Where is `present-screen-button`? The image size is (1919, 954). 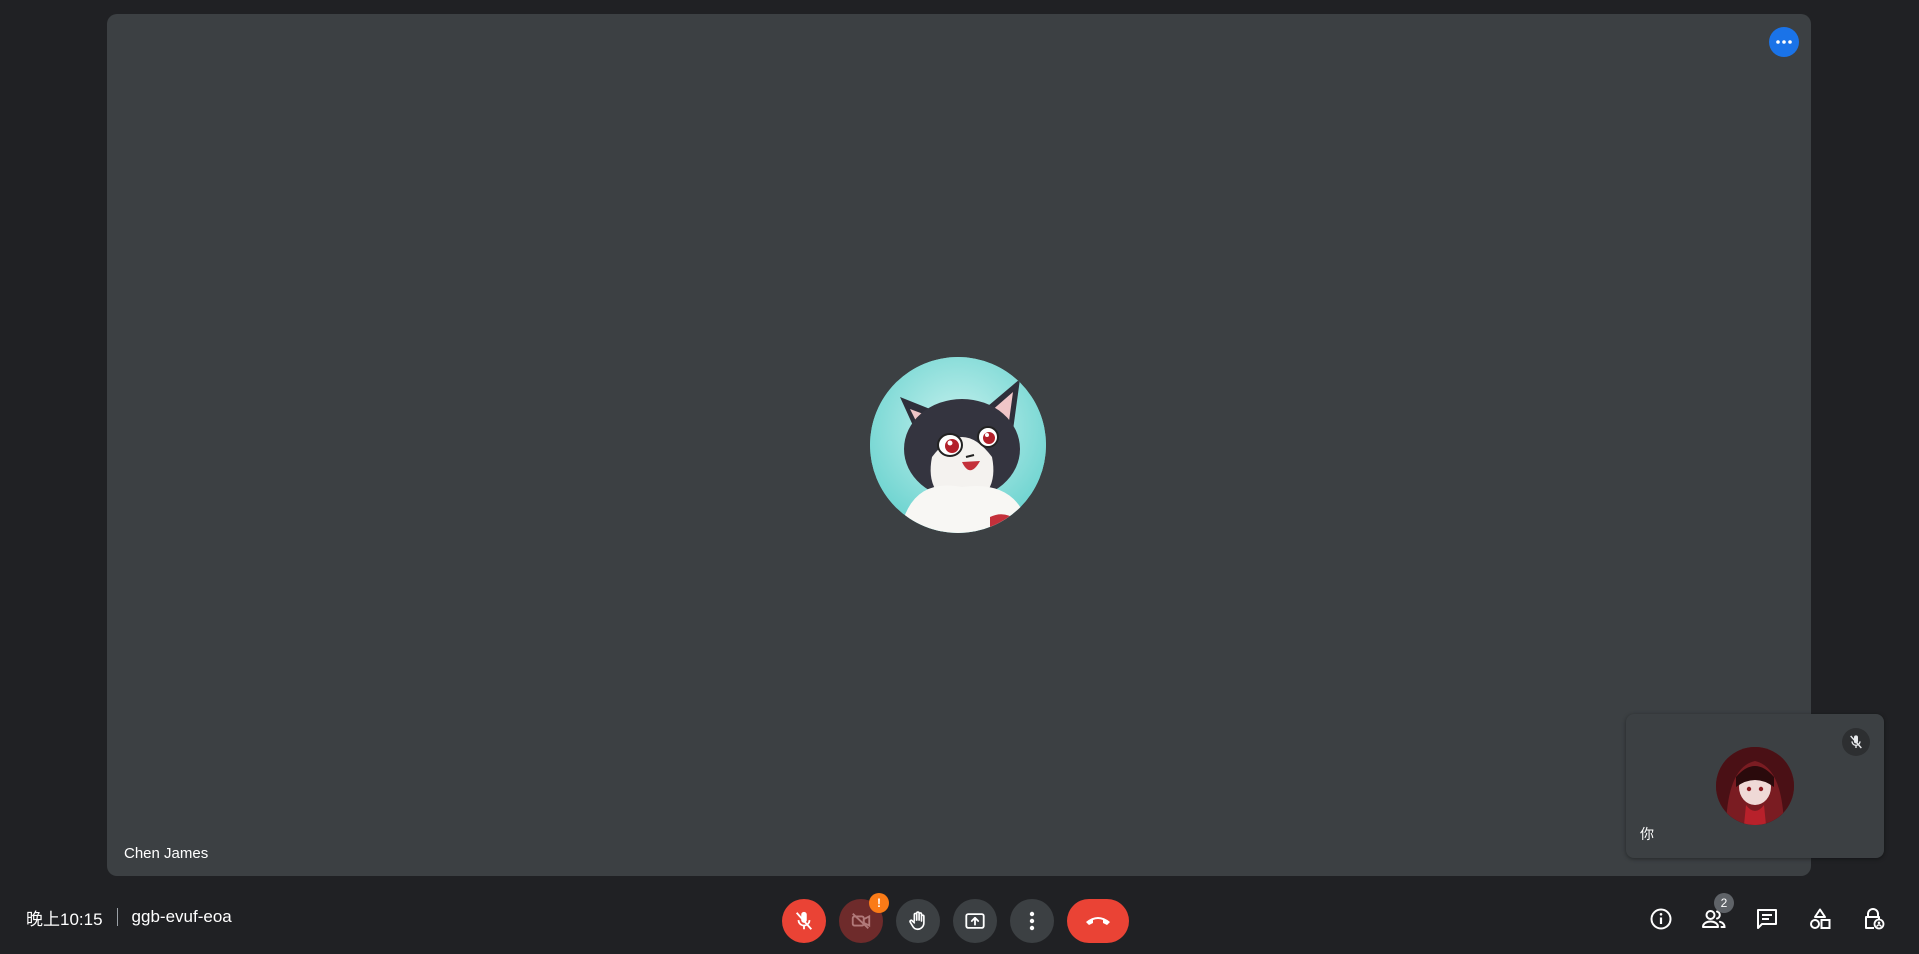
present-screen-button is located at coordinates (975, 921).